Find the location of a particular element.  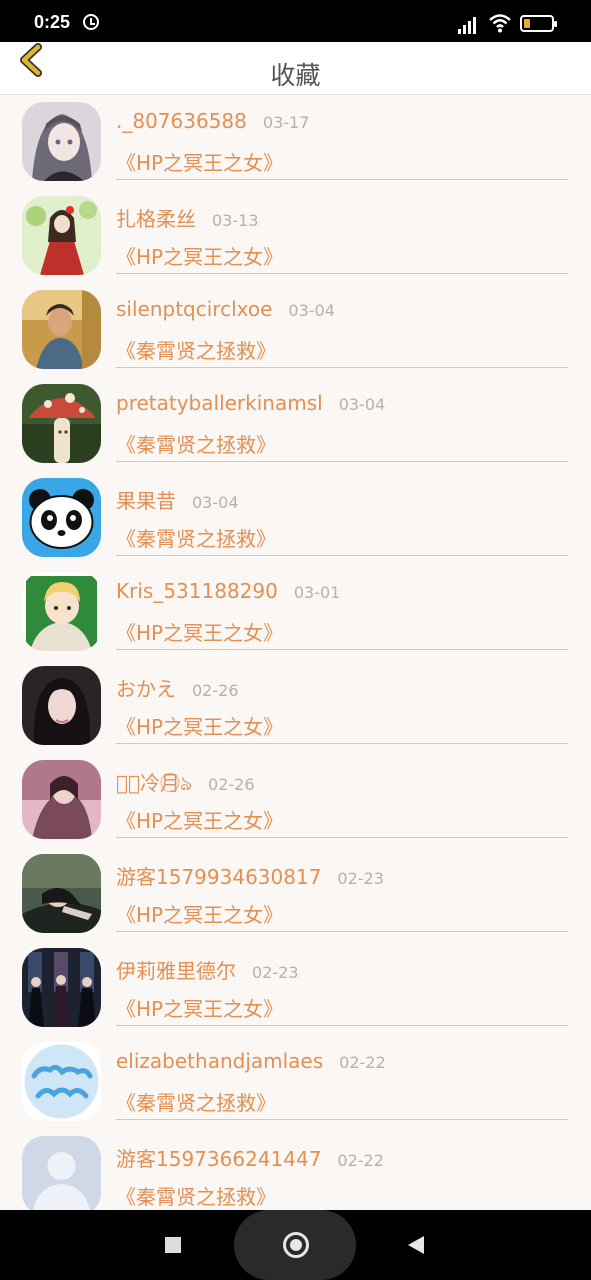

list-item: 扎格柔丝 03-13 《HP之冥王之女》 is located at coordinates (295, 236).